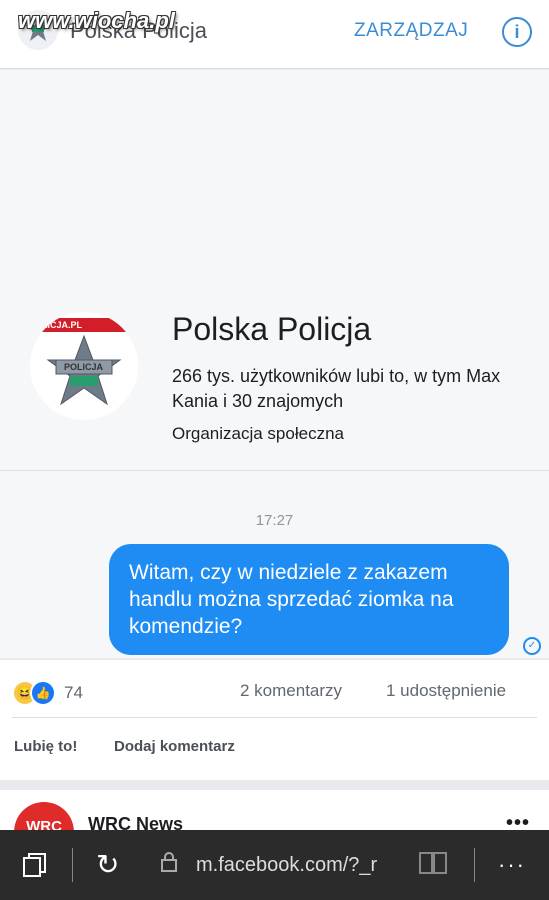  I want to click on top-bar: Polska Policja www.wiocha.pl ZARZĄDZAJ i, so click(274, 34).